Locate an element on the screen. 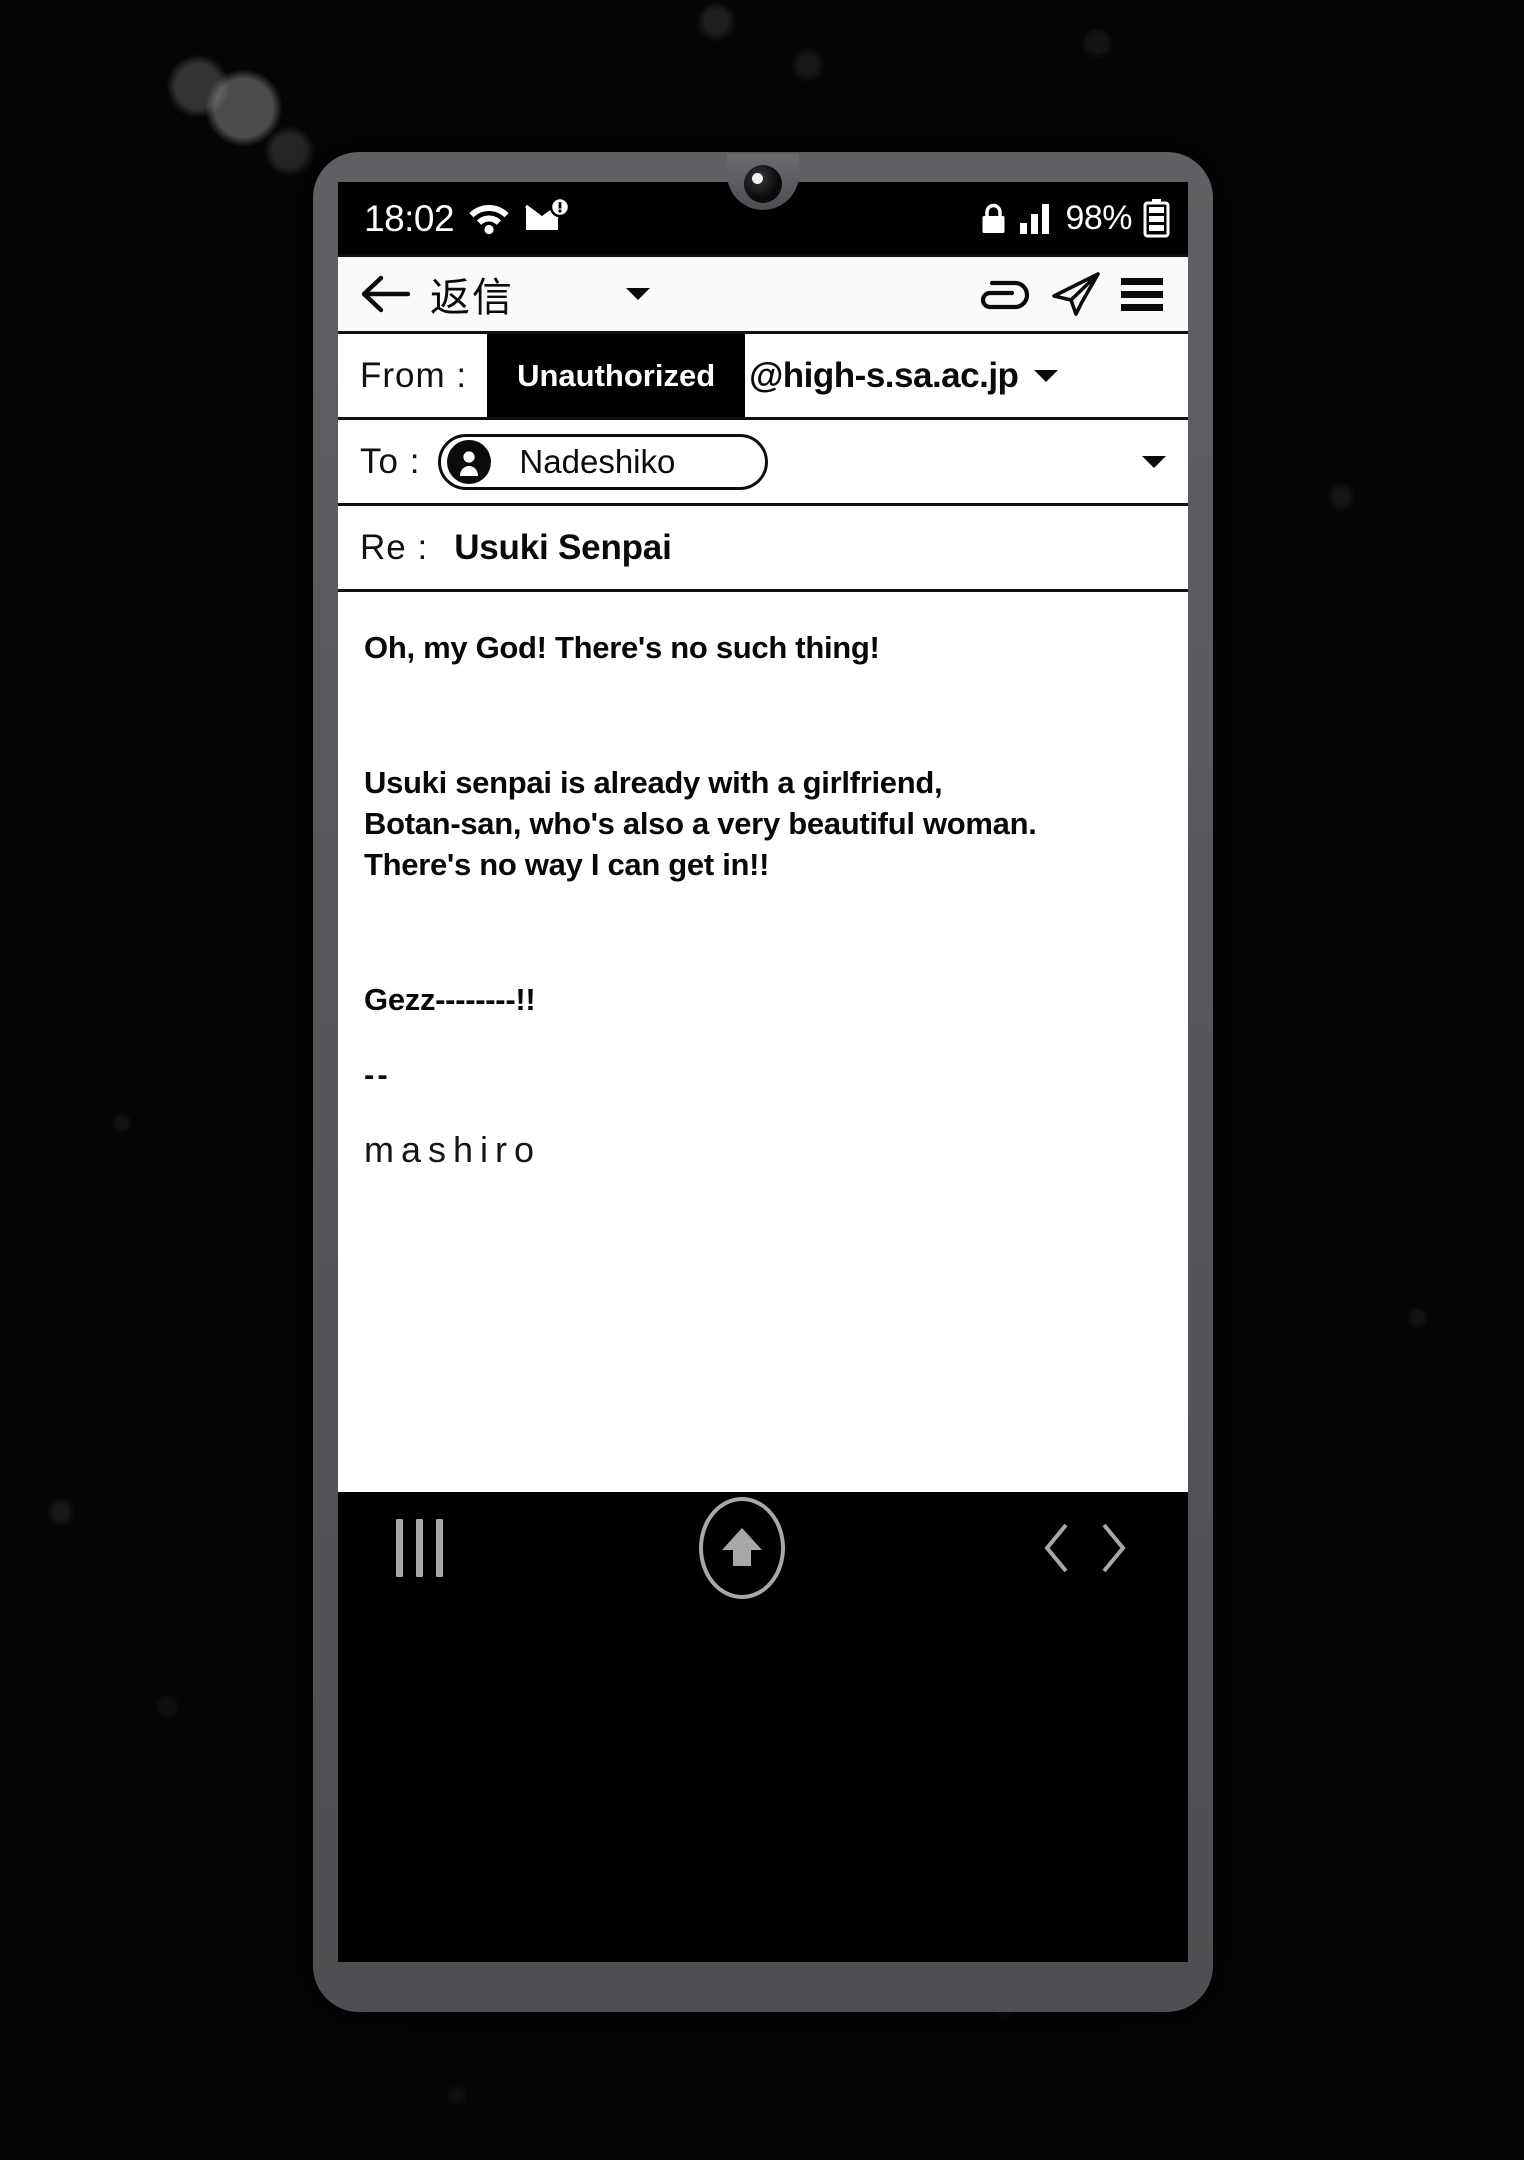 The image size is (1524, 2160). from-domain-label: @high-s.sa.ac.jp is located at coordinates (884, 375).